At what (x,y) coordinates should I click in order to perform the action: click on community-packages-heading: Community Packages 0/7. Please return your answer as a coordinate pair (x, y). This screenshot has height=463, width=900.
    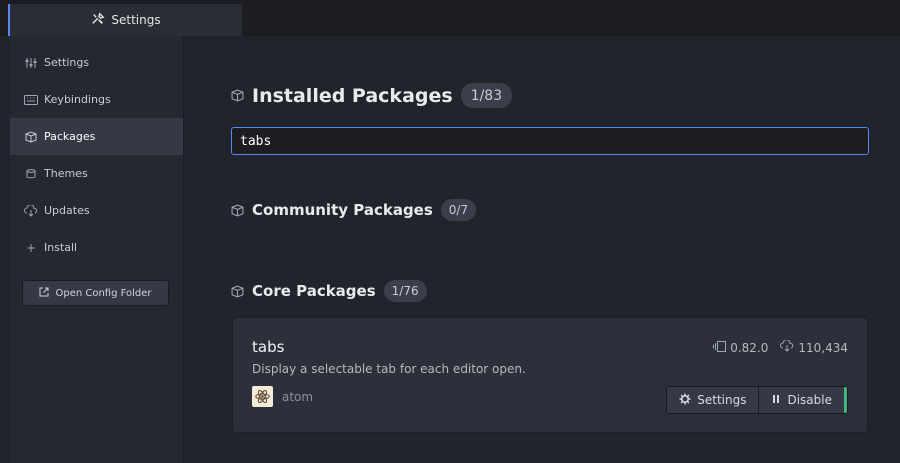
    Looking at the image, I should click on (354, 210).